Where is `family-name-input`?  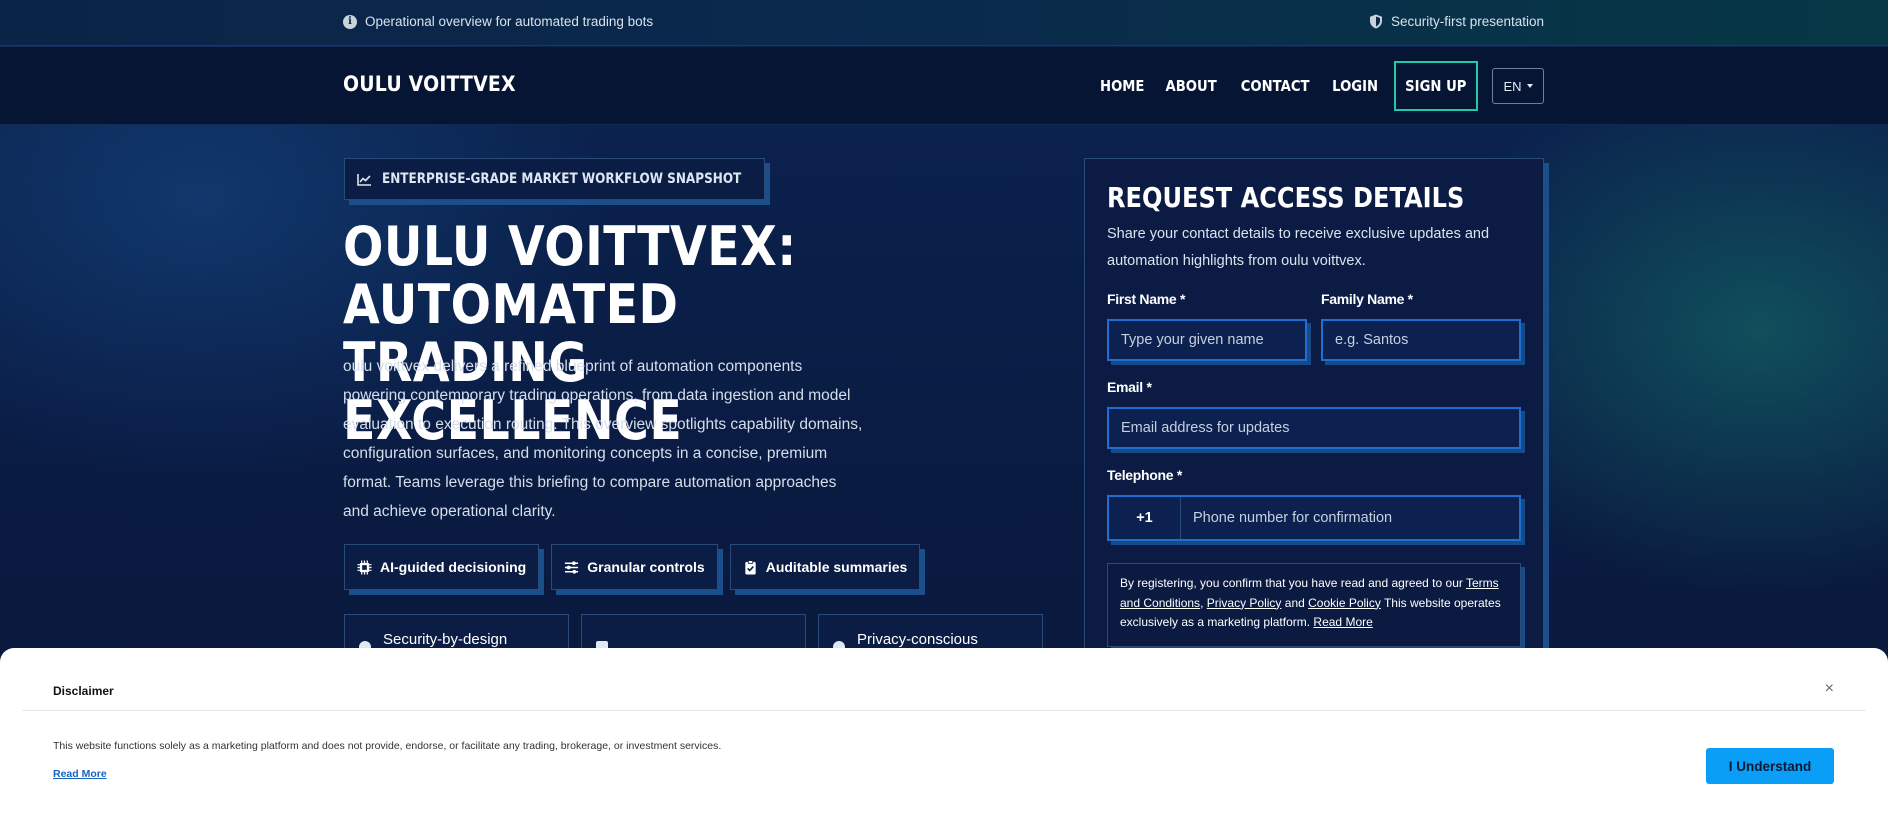 family-name-input is located at coordinates (1421, 340).